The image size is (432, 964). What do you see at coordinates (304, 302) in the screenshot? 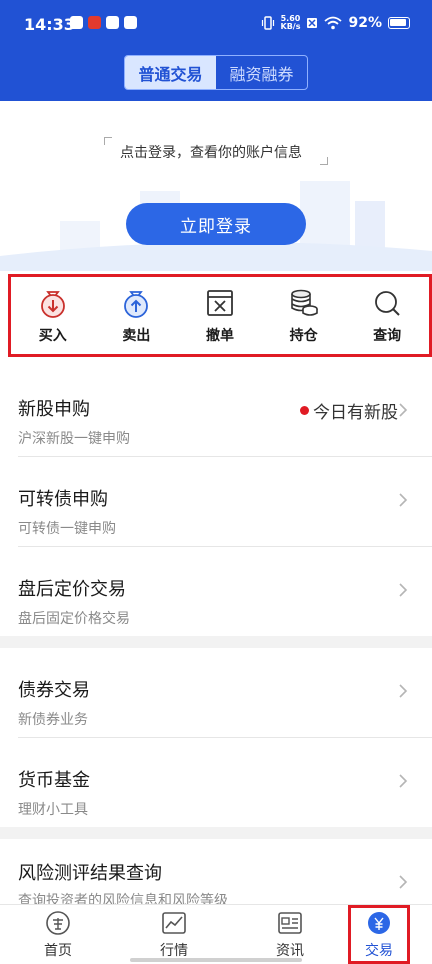
I see `holdings-icon` at bounding box center [304, 302].